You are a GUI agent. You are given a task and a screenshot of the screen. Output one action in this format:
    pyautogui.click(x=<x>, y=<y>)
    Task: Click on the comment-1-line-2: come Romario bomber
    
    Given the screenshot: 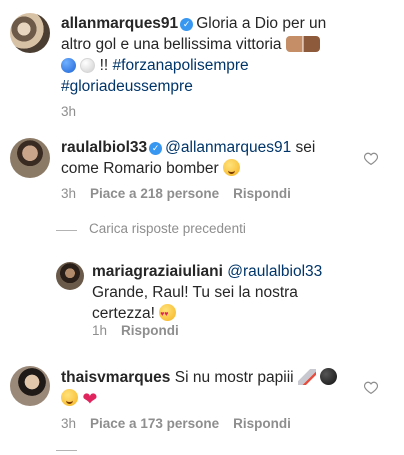 What is the action you would take?
    pyautogui.click(x=150, y=169)
    